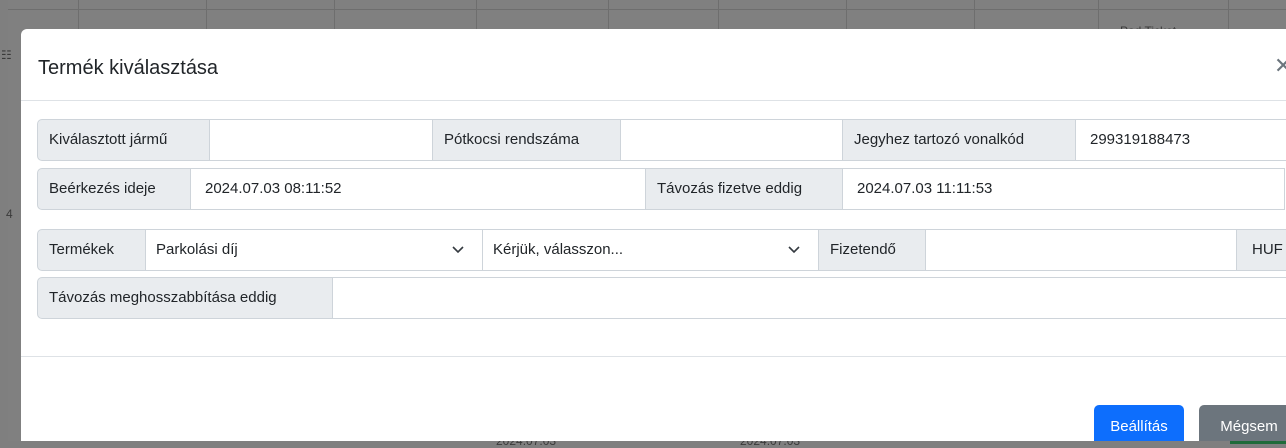 The height and width of the screenshot is (448, 1286). I want to click on currency-label: HUF, so click(1261, 250).